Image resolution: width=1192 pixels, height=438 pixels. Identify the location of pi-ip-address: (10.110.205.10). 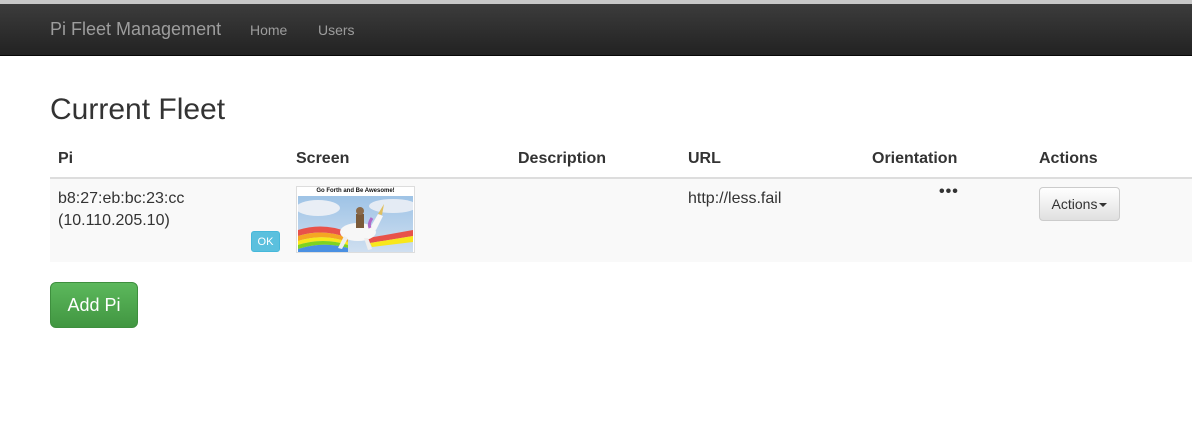
(114, 220).